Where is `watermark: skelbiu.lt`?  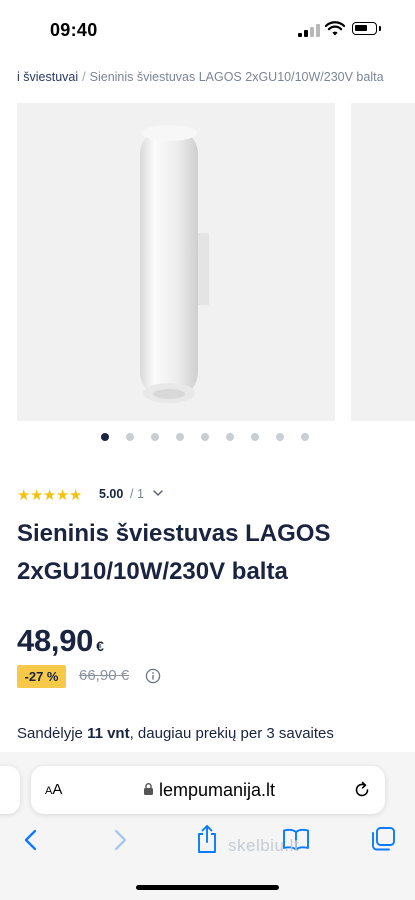 watermark: skelbiu.lt is located at coordinates (264, 845).